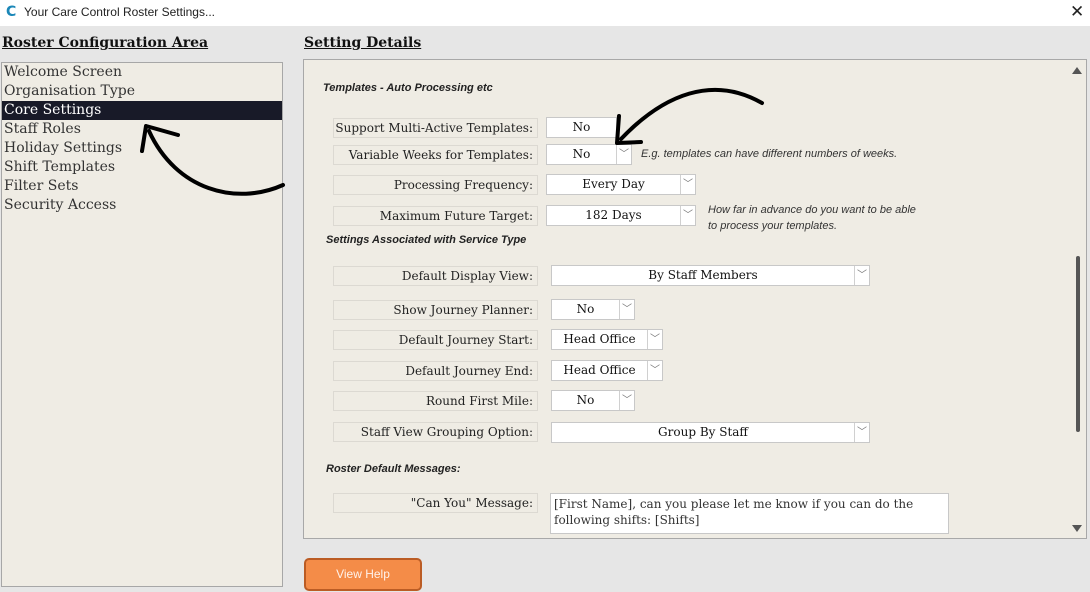 The image size is (1090, 592). I want to click on close-icon: ✕, so click(1077, 12).